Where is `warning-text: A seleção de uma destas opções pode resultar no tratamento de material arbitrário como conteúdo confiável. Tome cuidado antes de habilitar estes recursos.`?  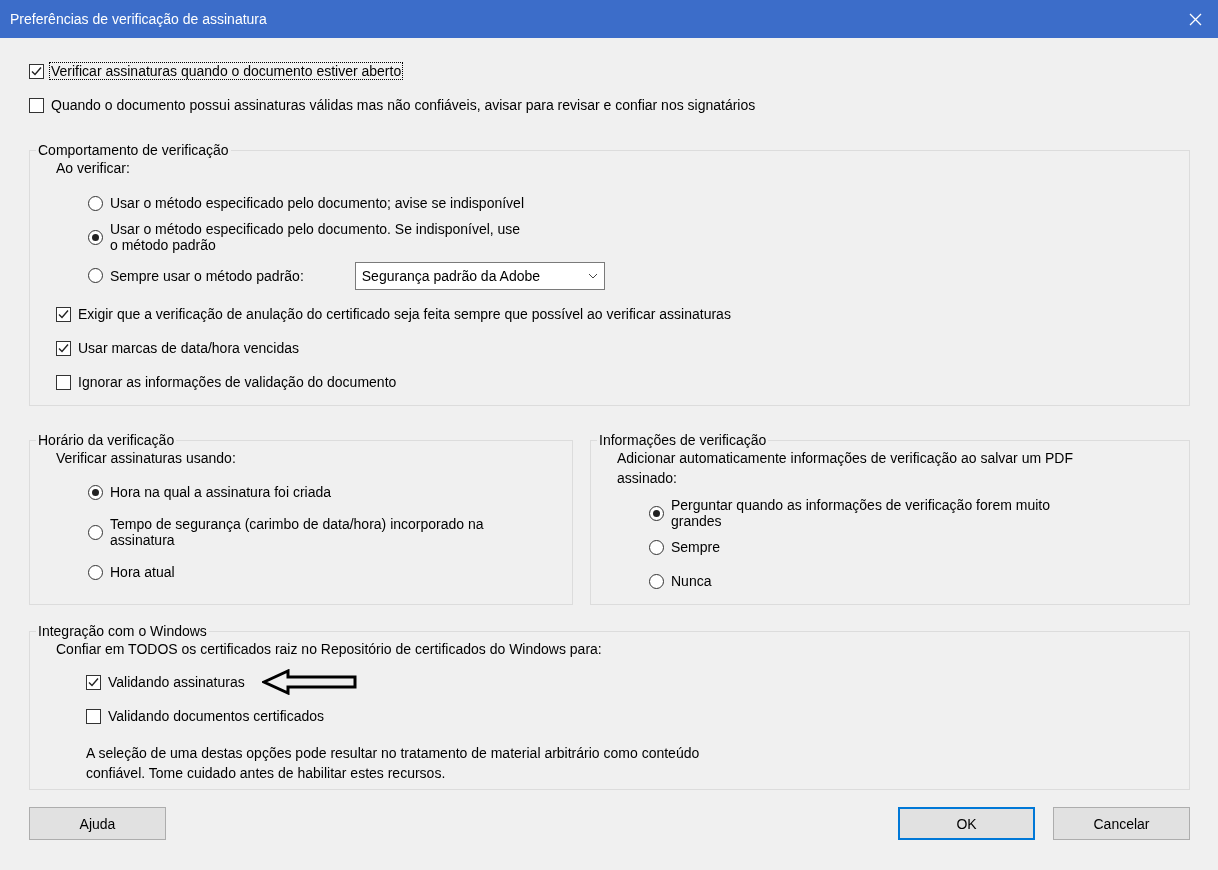
warning-text: A seleção de uma destas opções pode resultar no tratamento de material arbitrário como conteúdo confiável. Tome cuidado antes de habilitar estes recursos. is located at coordinates (393, 763).